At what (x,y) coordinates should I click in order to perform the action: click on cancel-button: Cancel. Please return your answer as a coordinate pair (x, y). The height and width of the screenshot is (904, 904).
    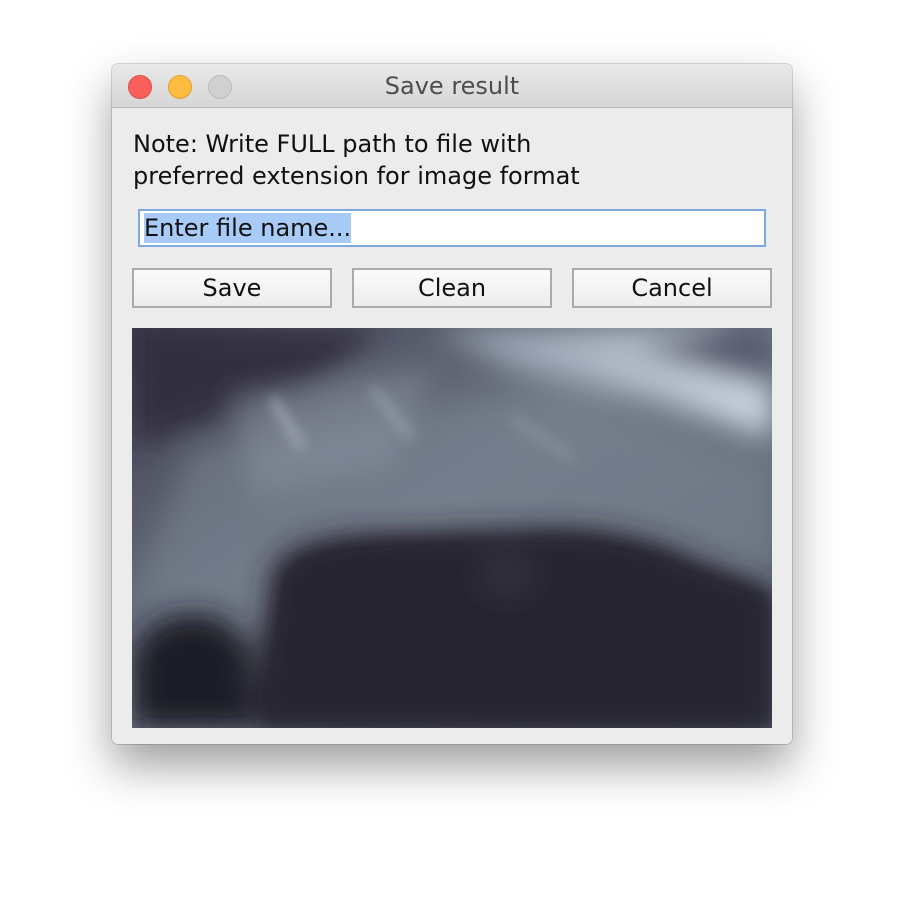
    Looking at the image, I should click on (672, 288).